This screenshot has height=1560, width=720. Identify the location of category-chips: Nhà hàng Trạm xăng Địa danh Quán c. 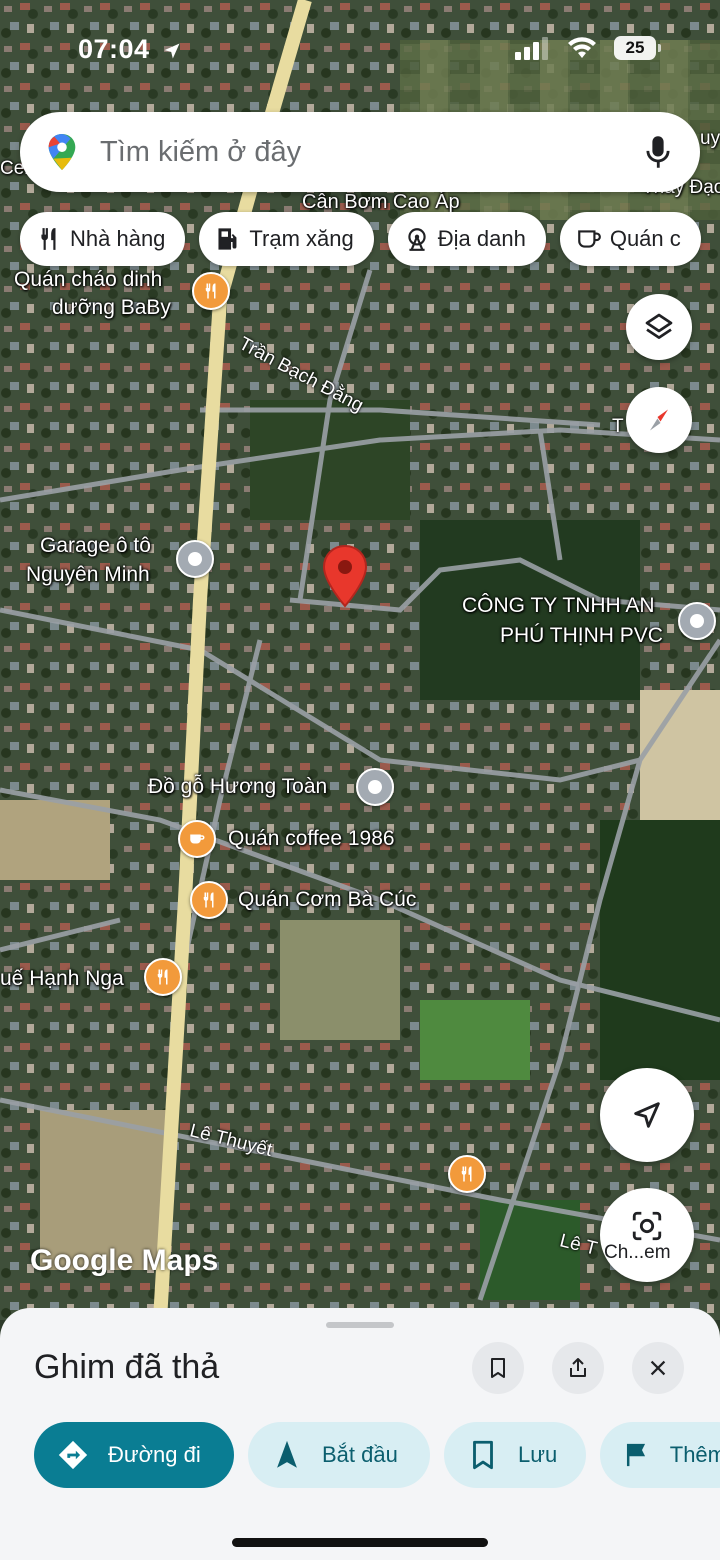
(360, 239).